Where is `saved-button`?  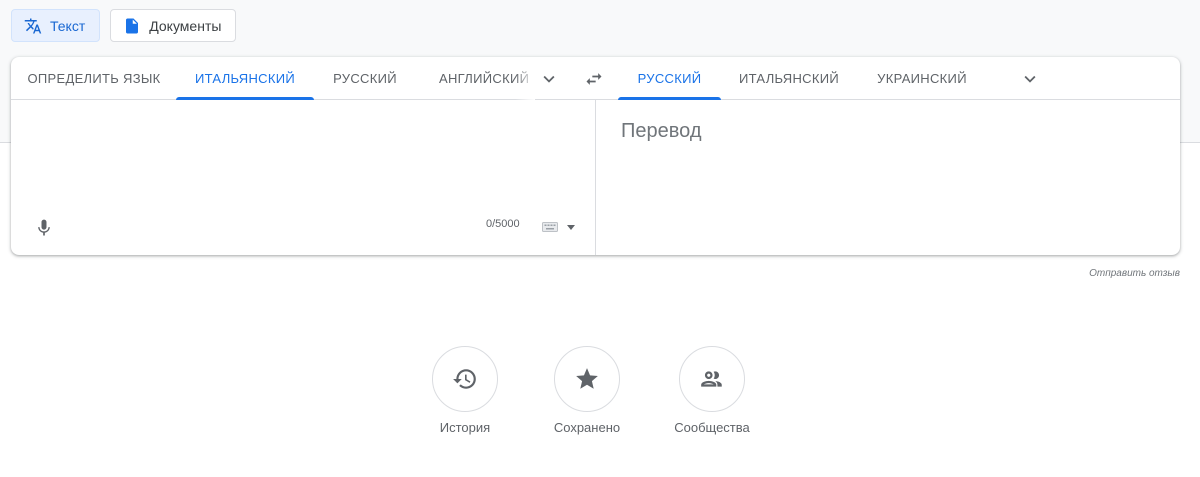
saved-button is located at coordinates (587, 379).